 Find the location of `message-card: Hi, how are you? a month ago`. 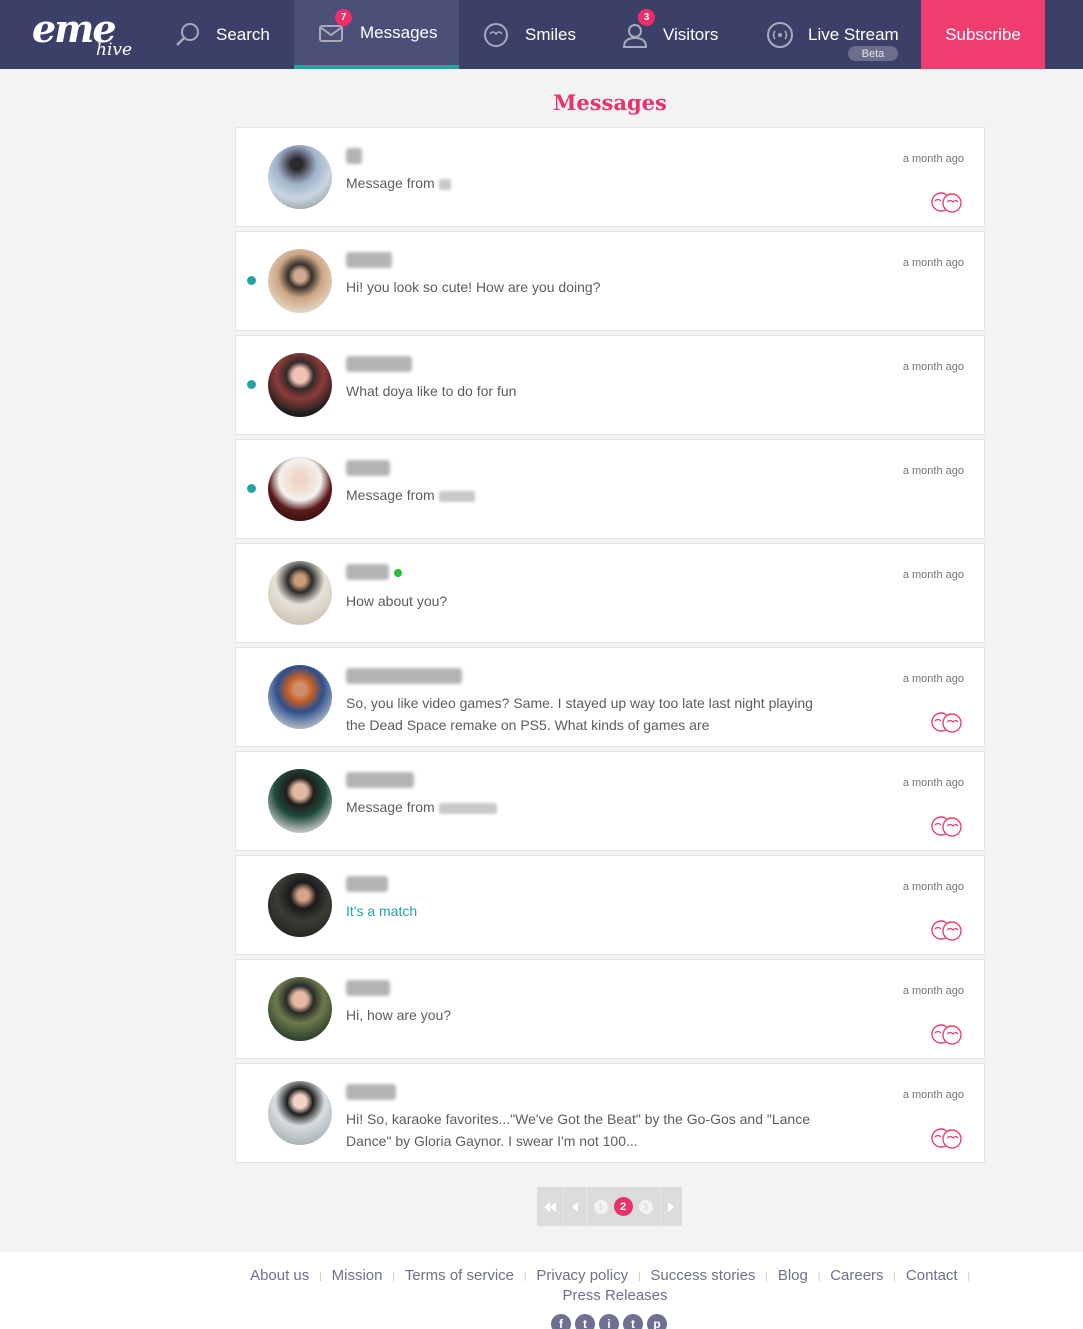

message-card: Hi, how are you? a month ago is located at coordinates (610, 1009).